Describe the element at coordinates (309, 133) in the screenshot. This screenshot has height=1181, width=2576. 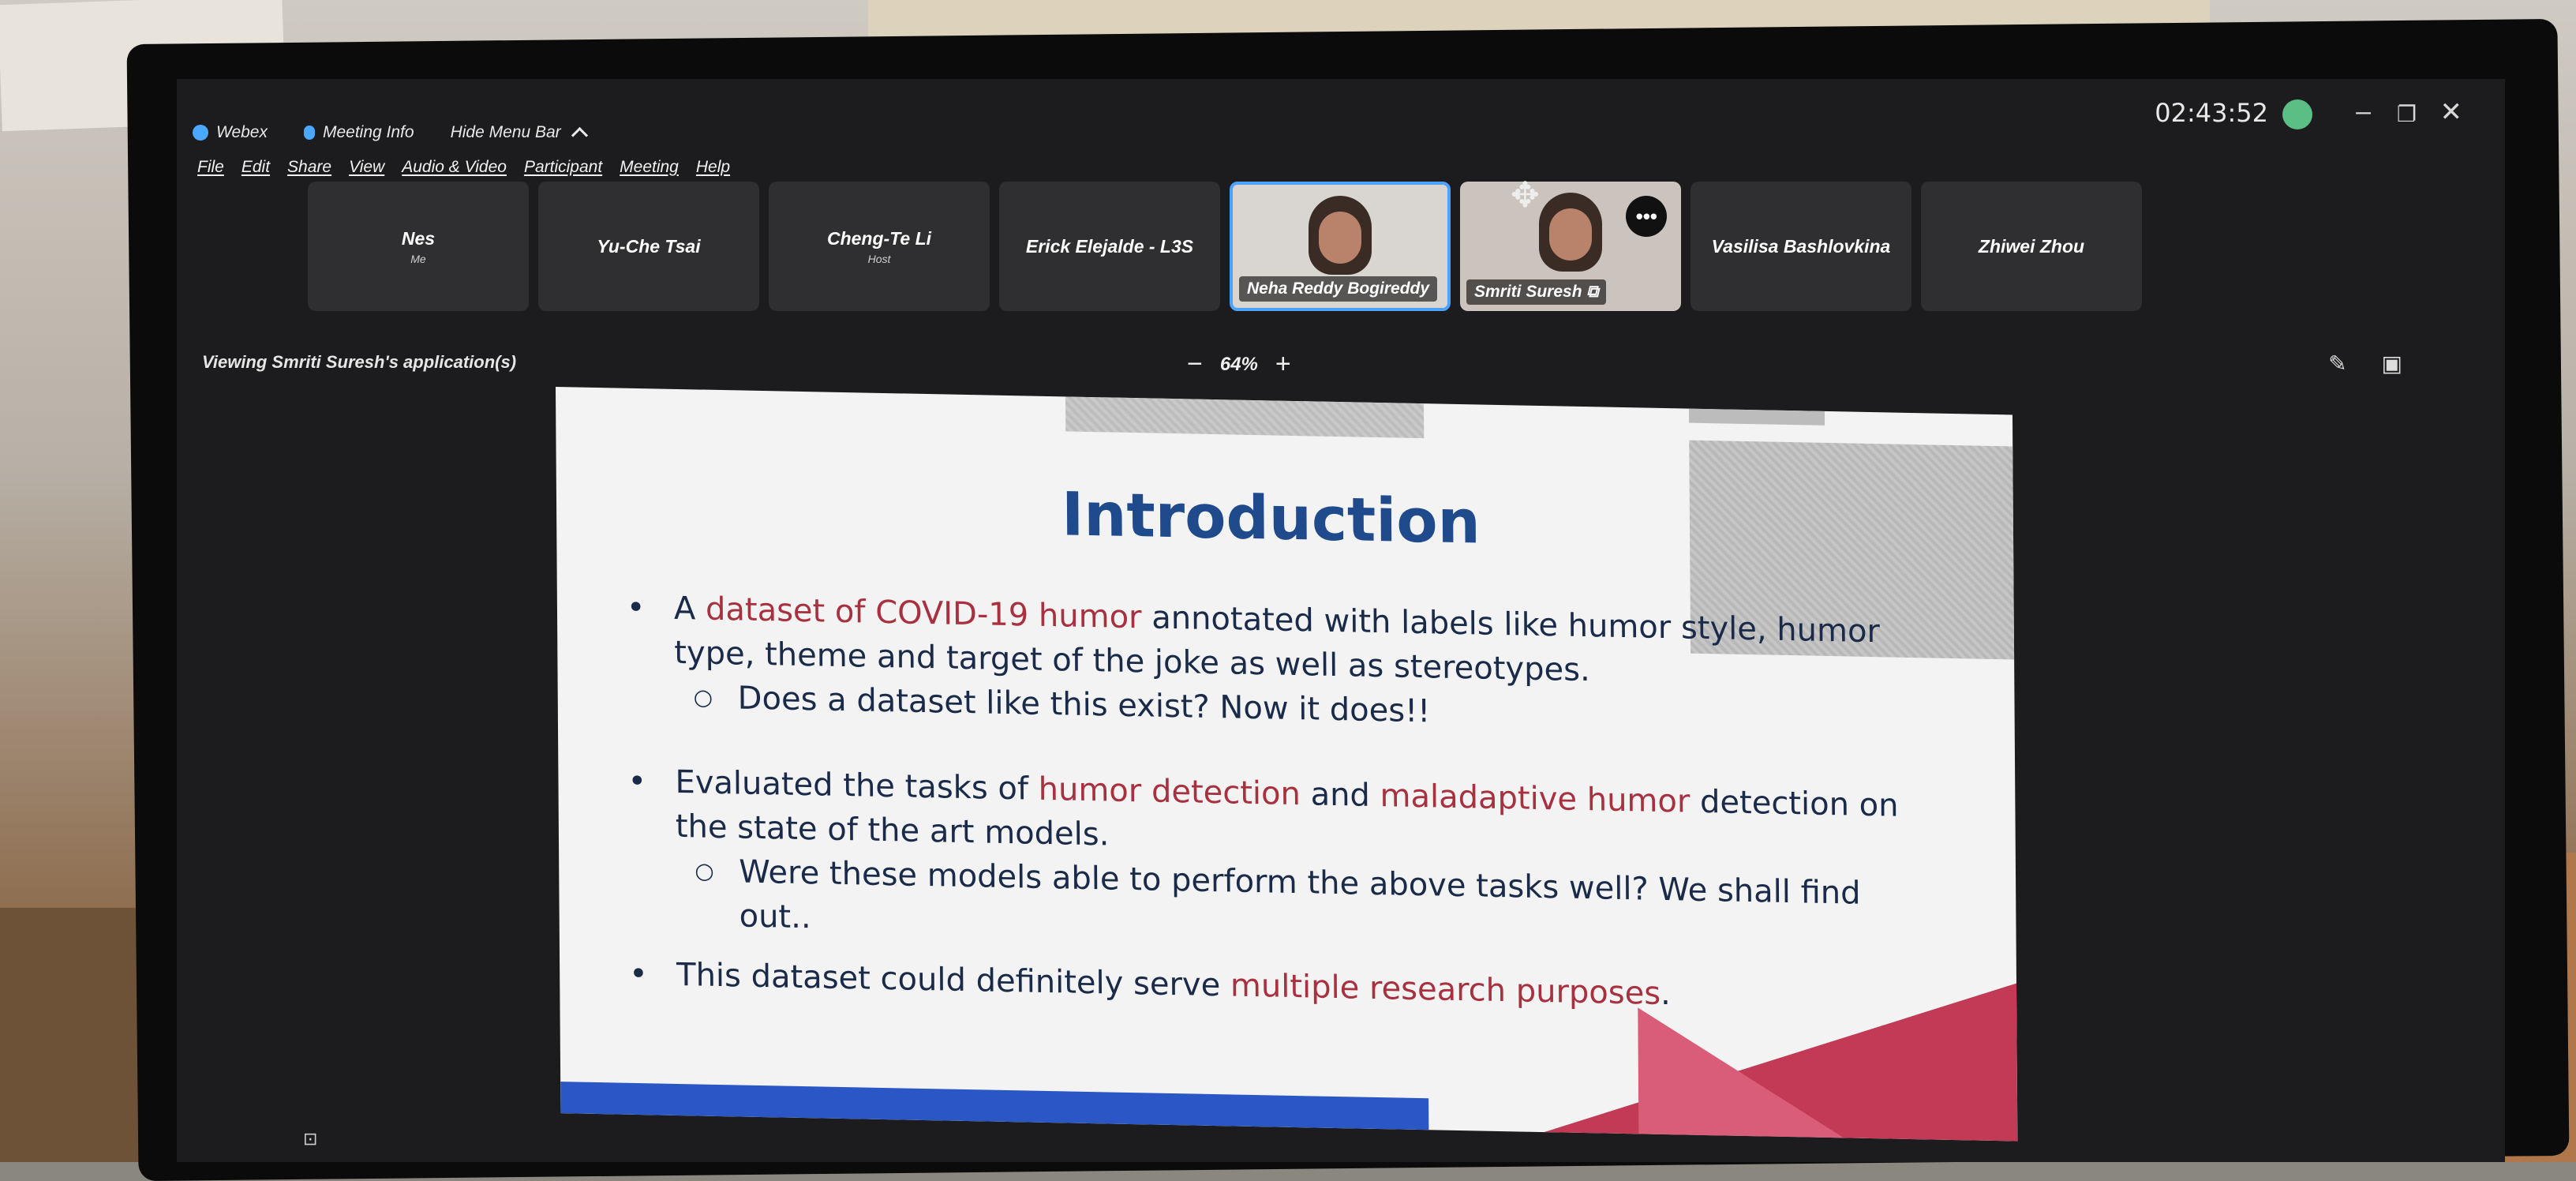
I see `shield-icon` at that location.